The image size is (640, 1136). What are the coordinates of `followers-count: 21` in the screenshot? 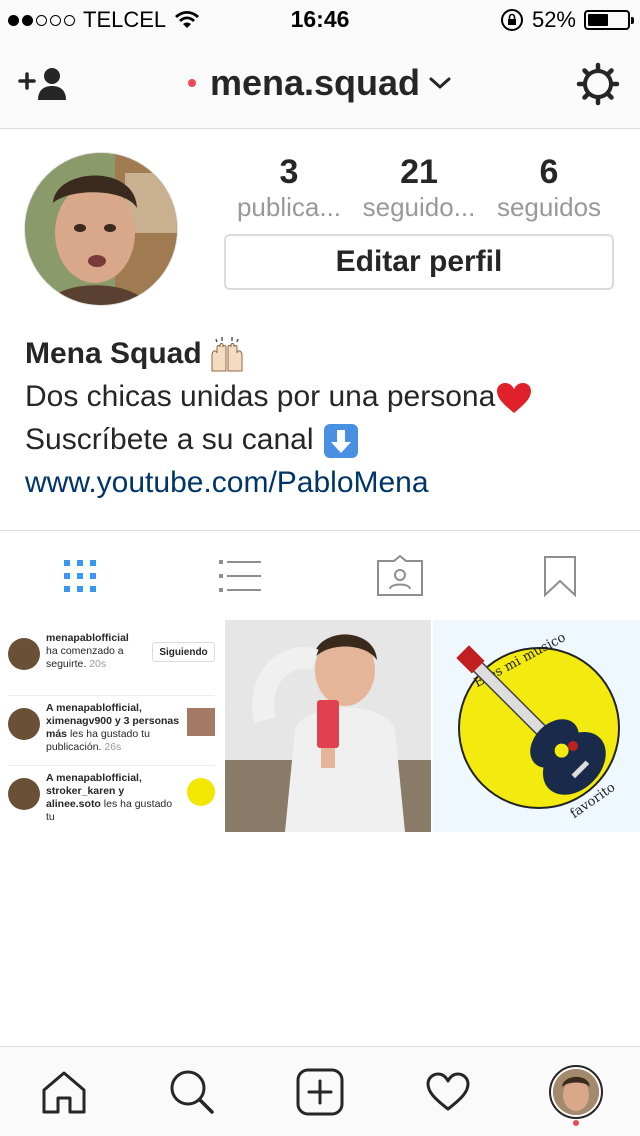 It's located at (419, 172).